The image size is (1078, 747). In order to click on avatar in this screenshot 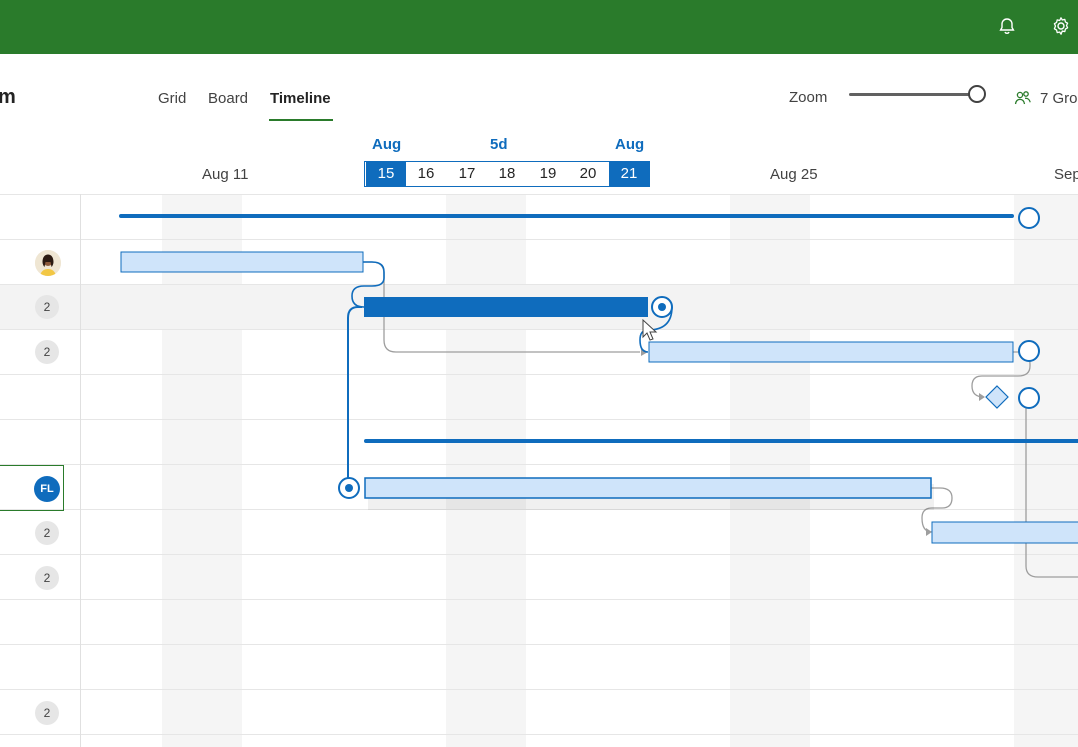, I will do `click(48, 263)`.